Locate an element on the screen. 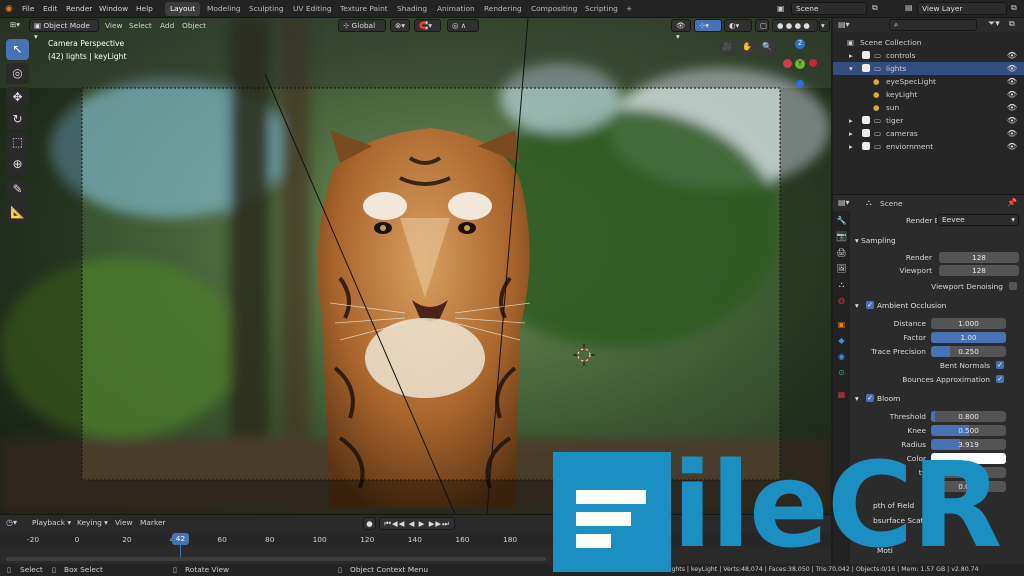 The image size is (1024, 576). render-samples-field: 128 is located at coordinates (979, 257).